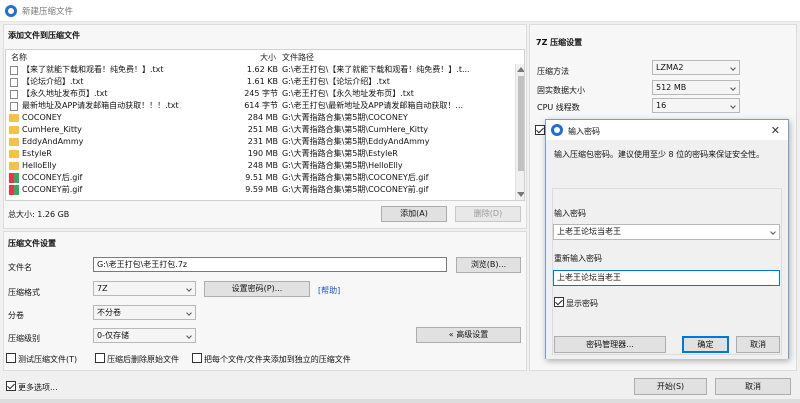 This screenshot has width=800, height=403. Describe the element at coordinates (262, 117) in the screenshot. I see `file-size: 284 MB` at that location.